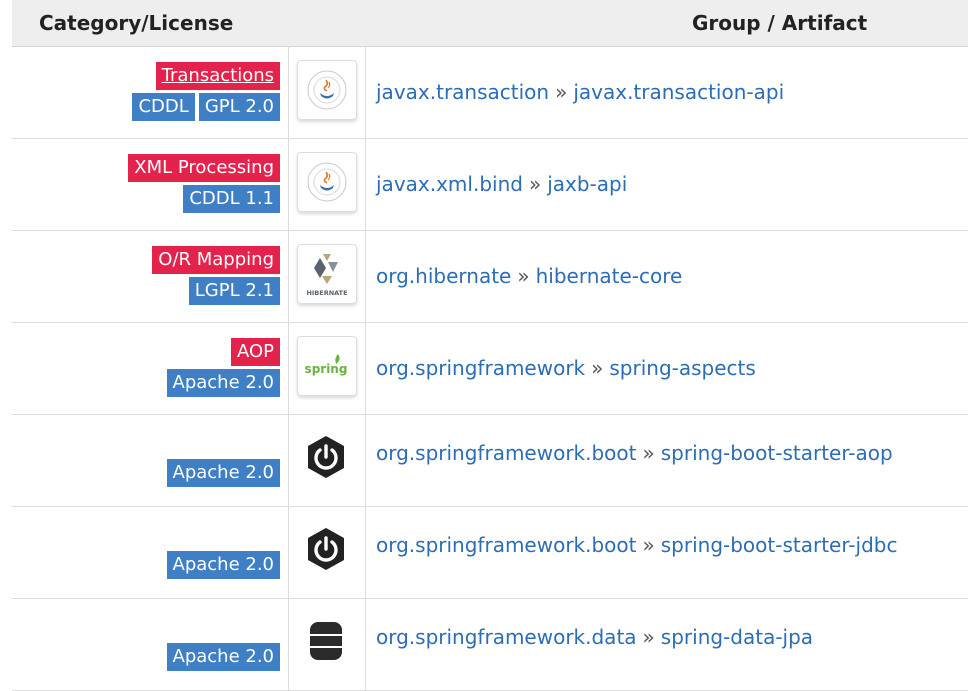 The image size is (968, 691). I want to click on hibernate-logo-icon: HIBERNATE, so click(327, 274).